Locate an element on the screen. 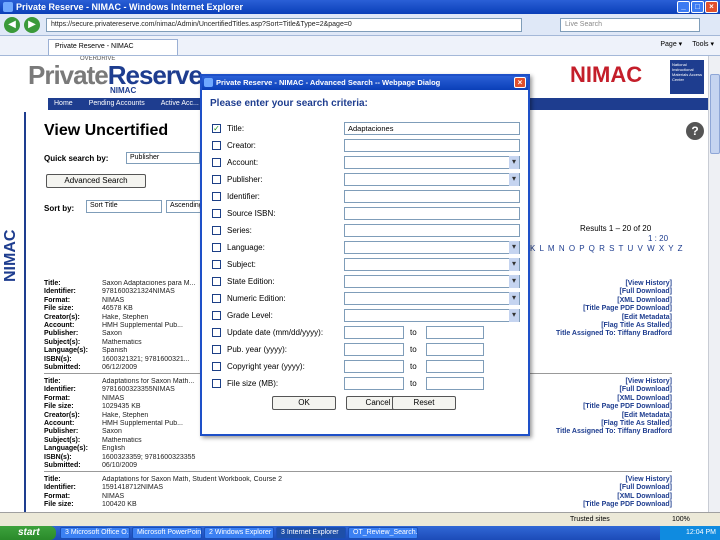 The image size is (720, 540). minimize-button: _ is located at coordinates (683, 7).